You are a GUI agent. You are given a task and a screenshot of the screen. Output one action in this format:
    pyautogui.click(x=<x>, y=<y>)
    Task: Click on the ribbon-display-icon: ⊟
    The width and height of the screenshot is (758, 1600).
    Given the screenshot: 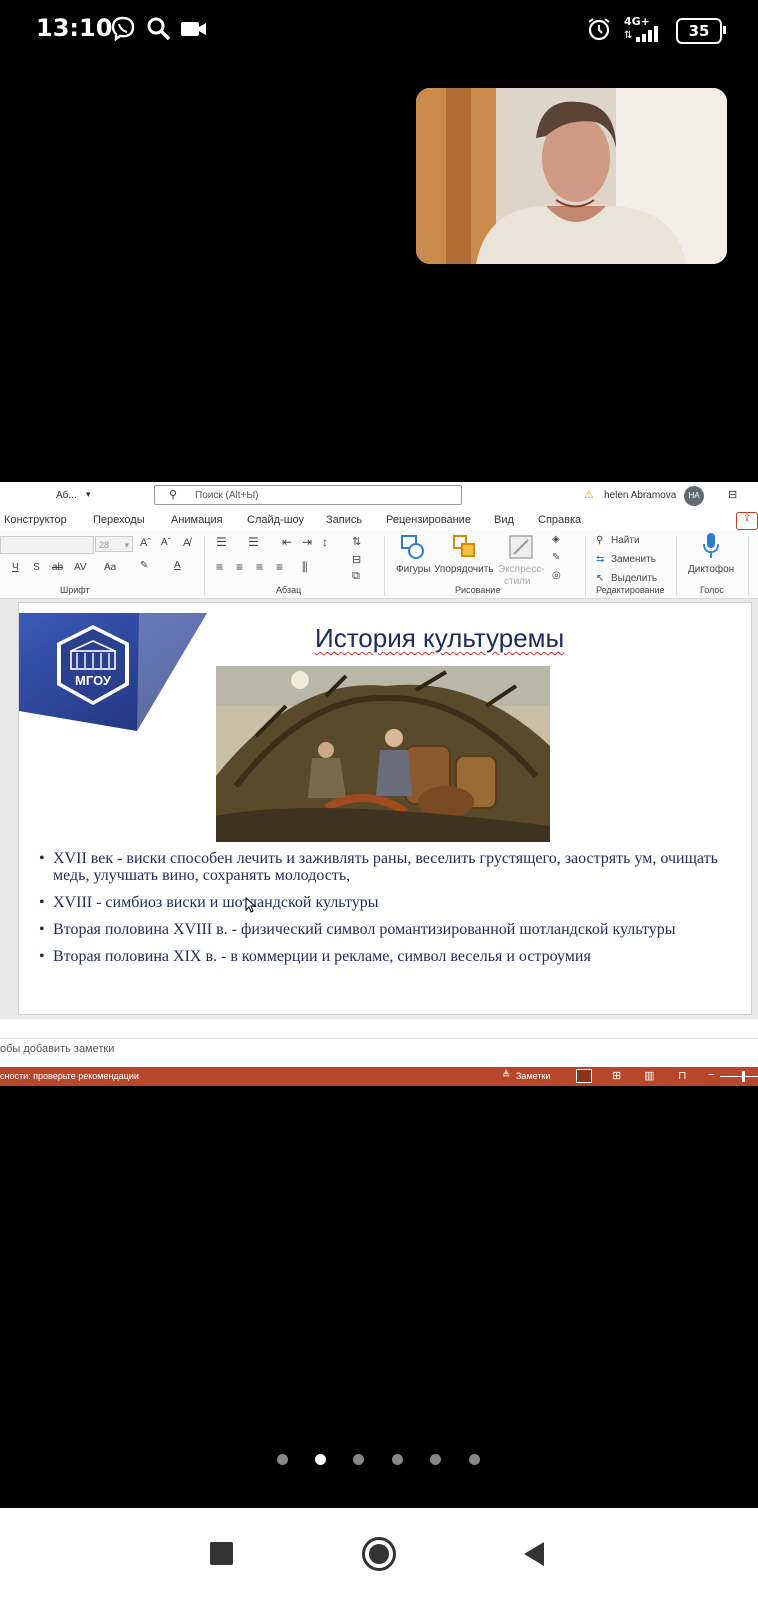 What is the action you would take?
    pyautogui.click(x=732, y=494)
    